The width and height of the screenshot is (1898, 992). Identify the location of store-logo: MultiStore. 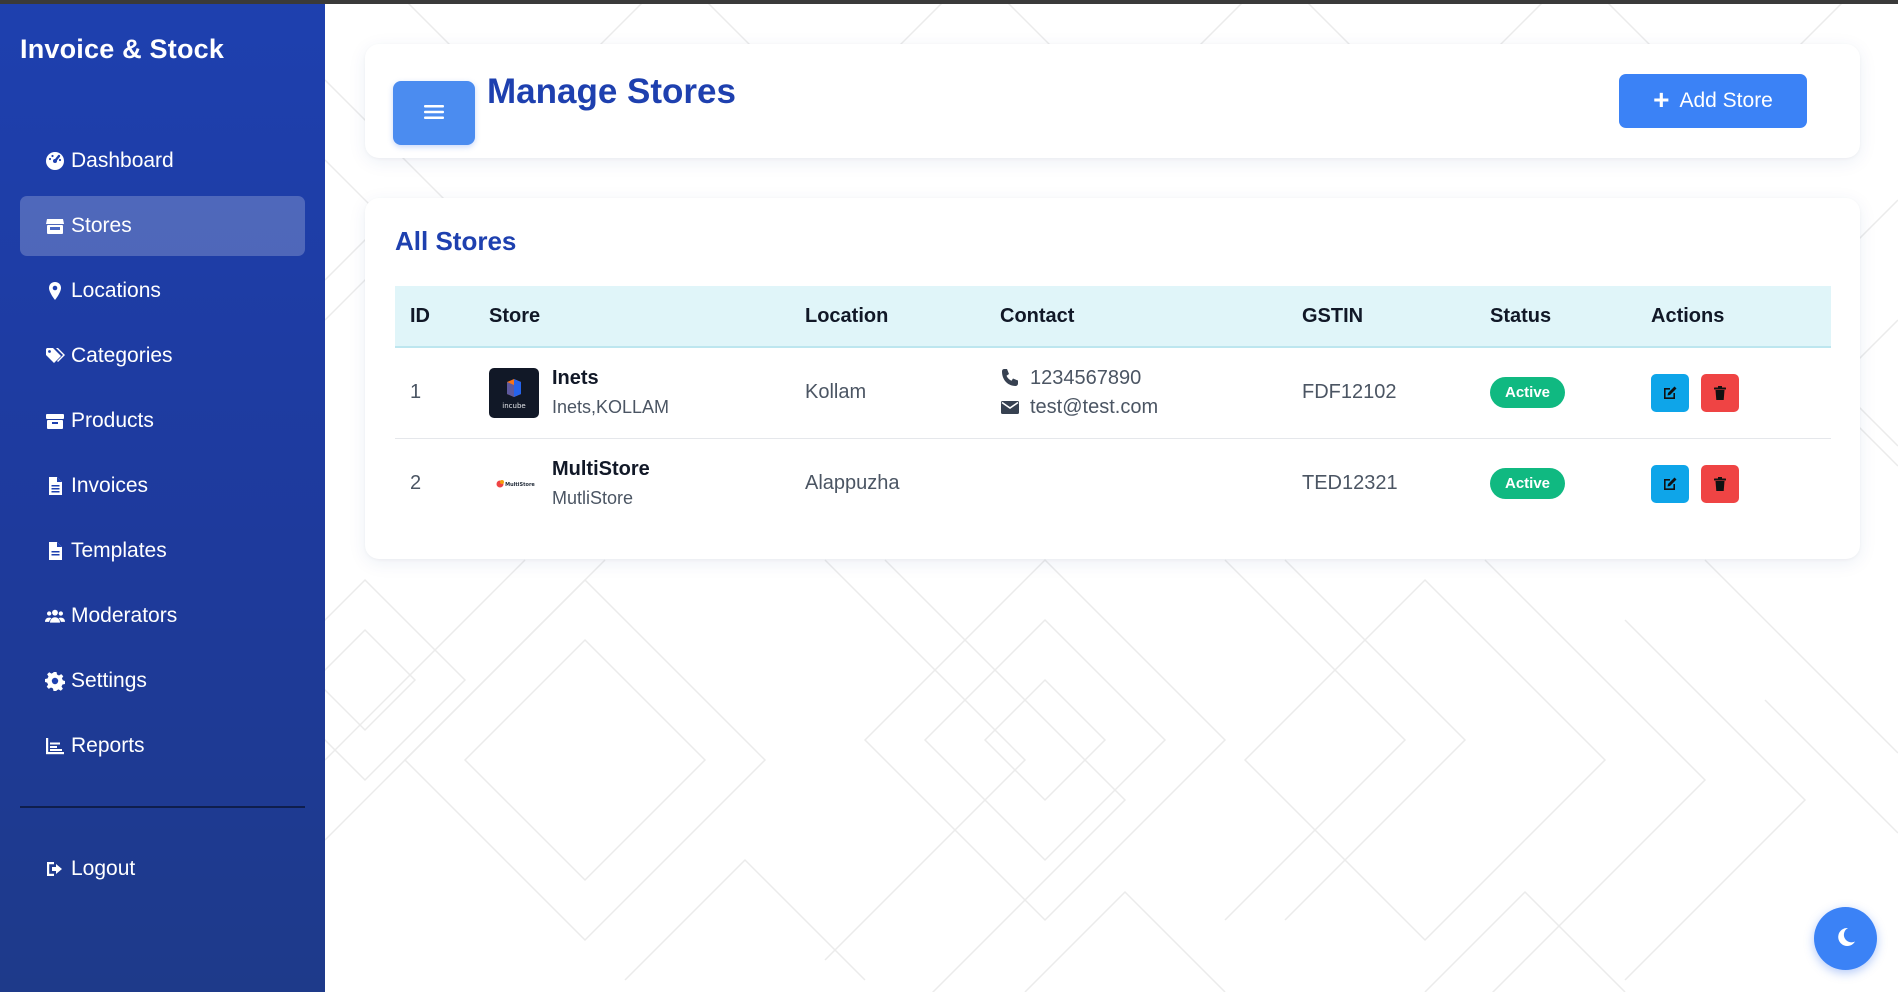
(514, 483).